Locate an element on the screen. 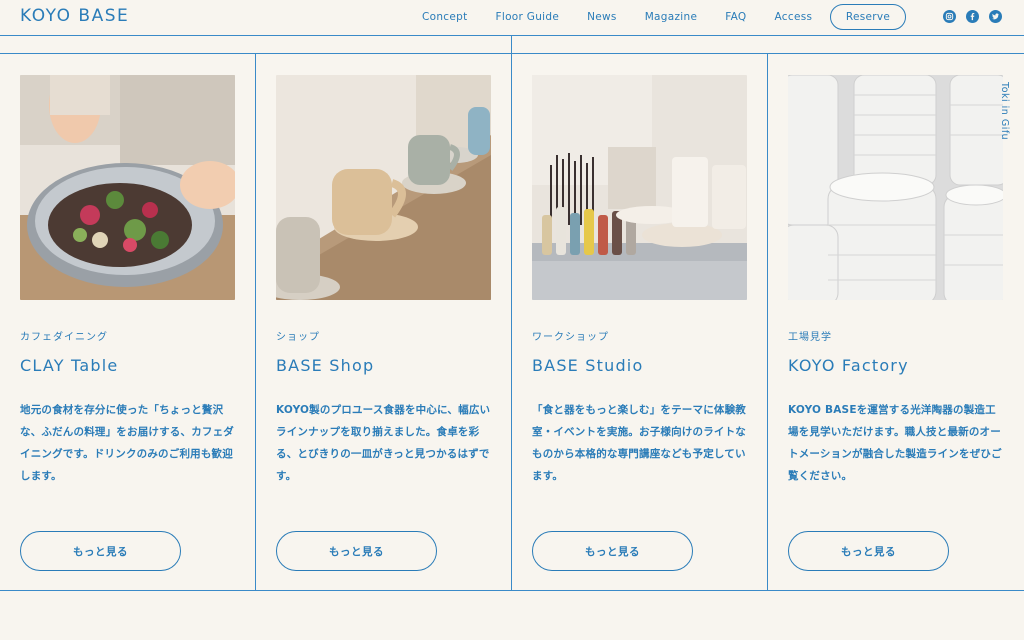  site-logo: KOYO BASE is located at coordinates (74, 16).